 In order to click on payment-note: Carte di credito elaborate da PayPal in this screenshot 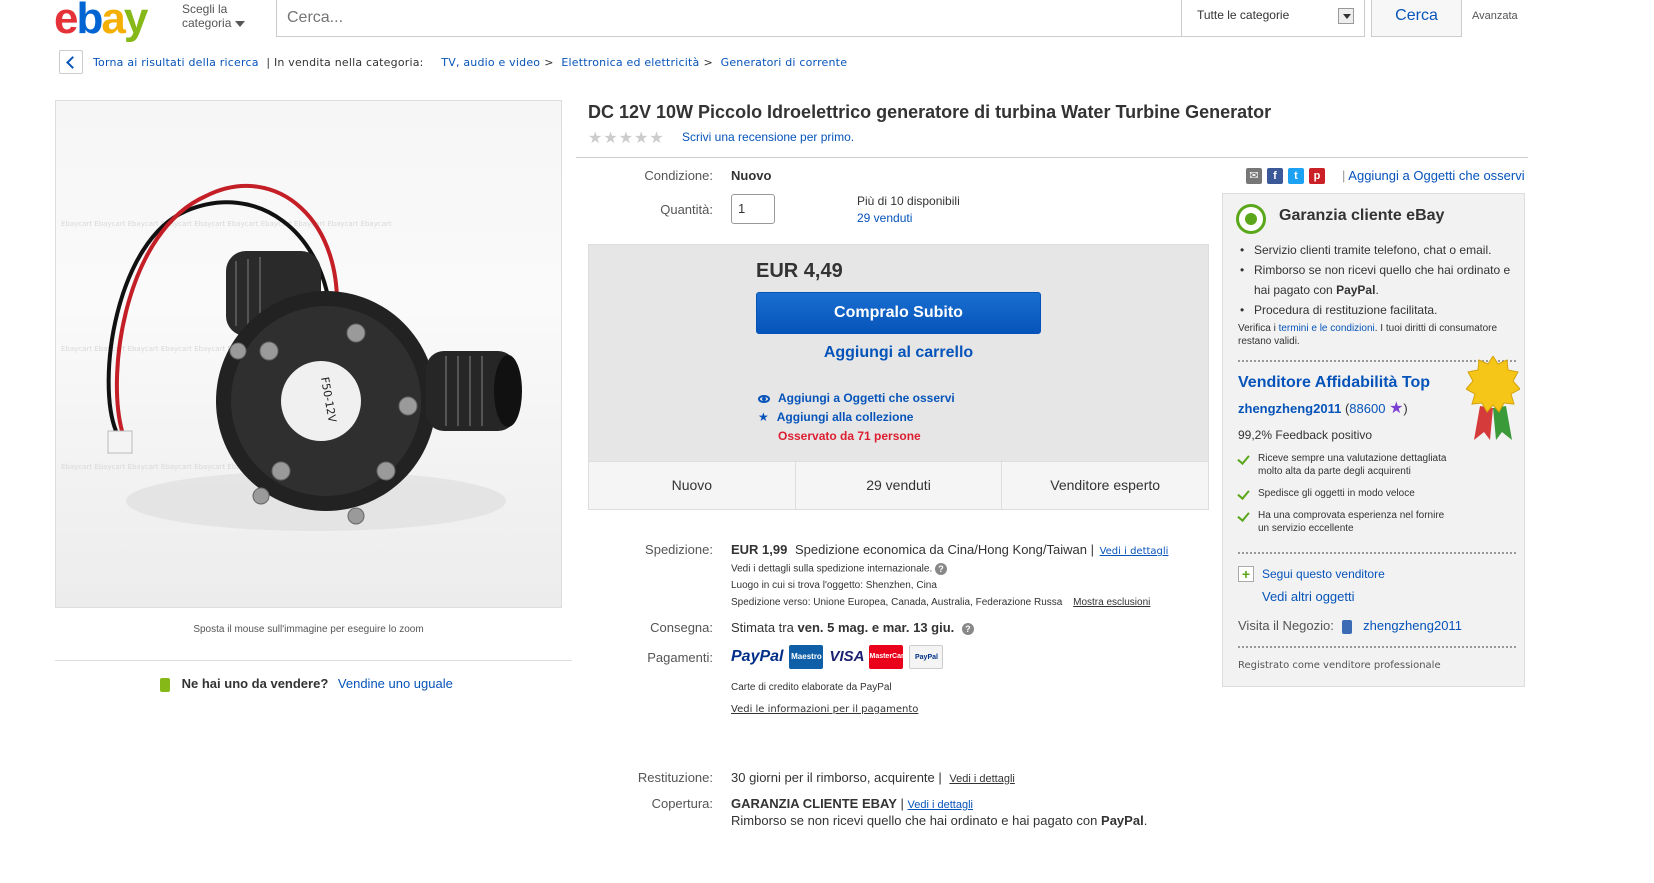, I will do `click(811, 687)`.